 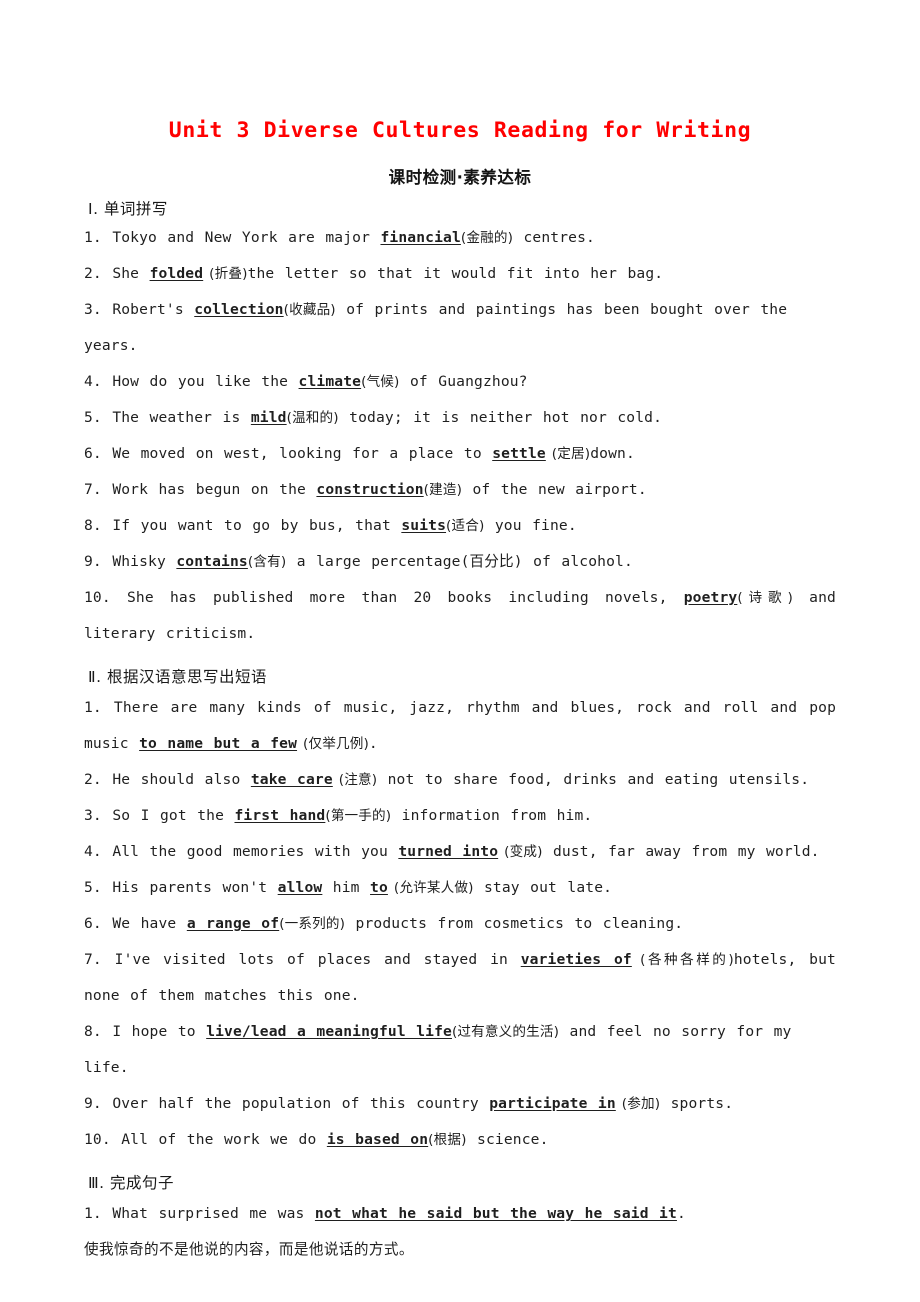 What do you see at coordinates (218, 743) in the screenshot?
I see `item-answer: to name but a few` at bounding box center [218, 743].